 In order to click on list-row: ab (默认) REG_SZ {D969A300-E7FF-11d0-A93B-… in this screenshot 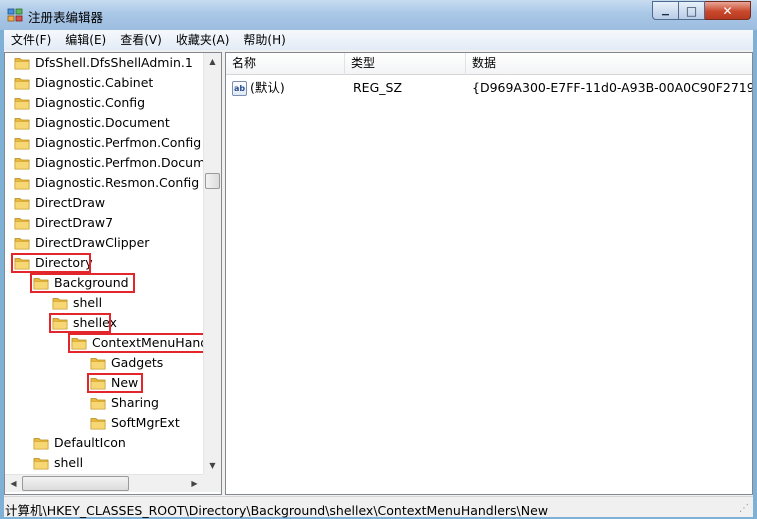, I will do `click(489, 88)`.